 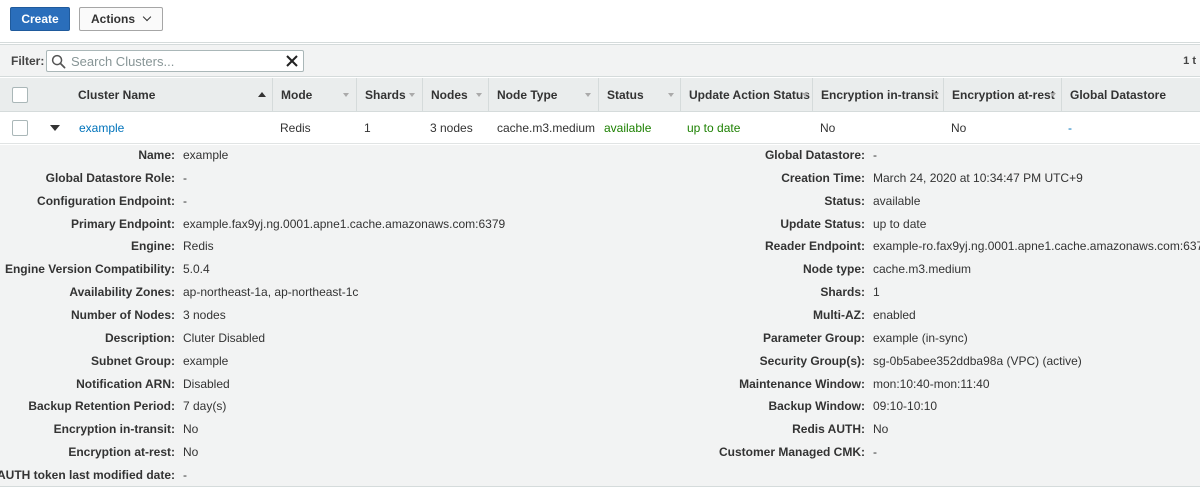 I want to click on detail-label: Primary Endpoint:, so click(x=122, y=224).